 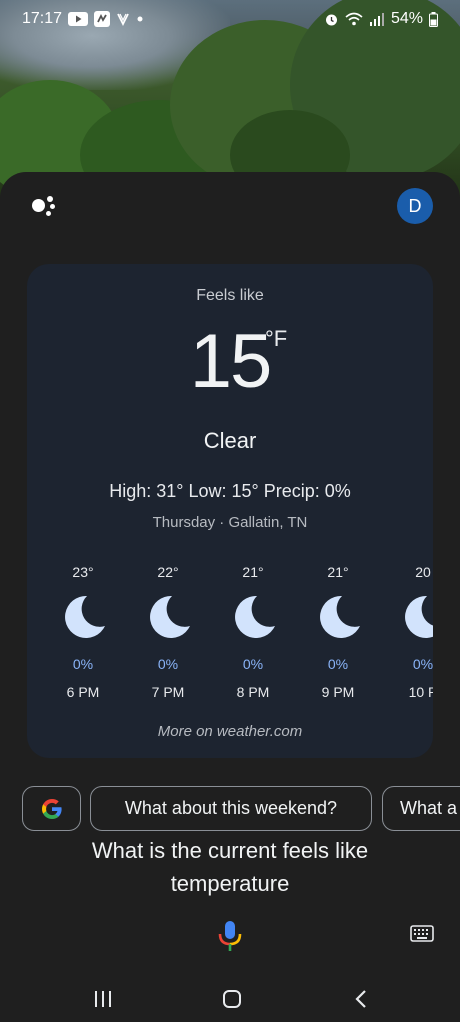 What do you see at coordinates (83, 692) in the screenshot?
I see `hour-time: 6 PM` at bounding box center [83, 692].